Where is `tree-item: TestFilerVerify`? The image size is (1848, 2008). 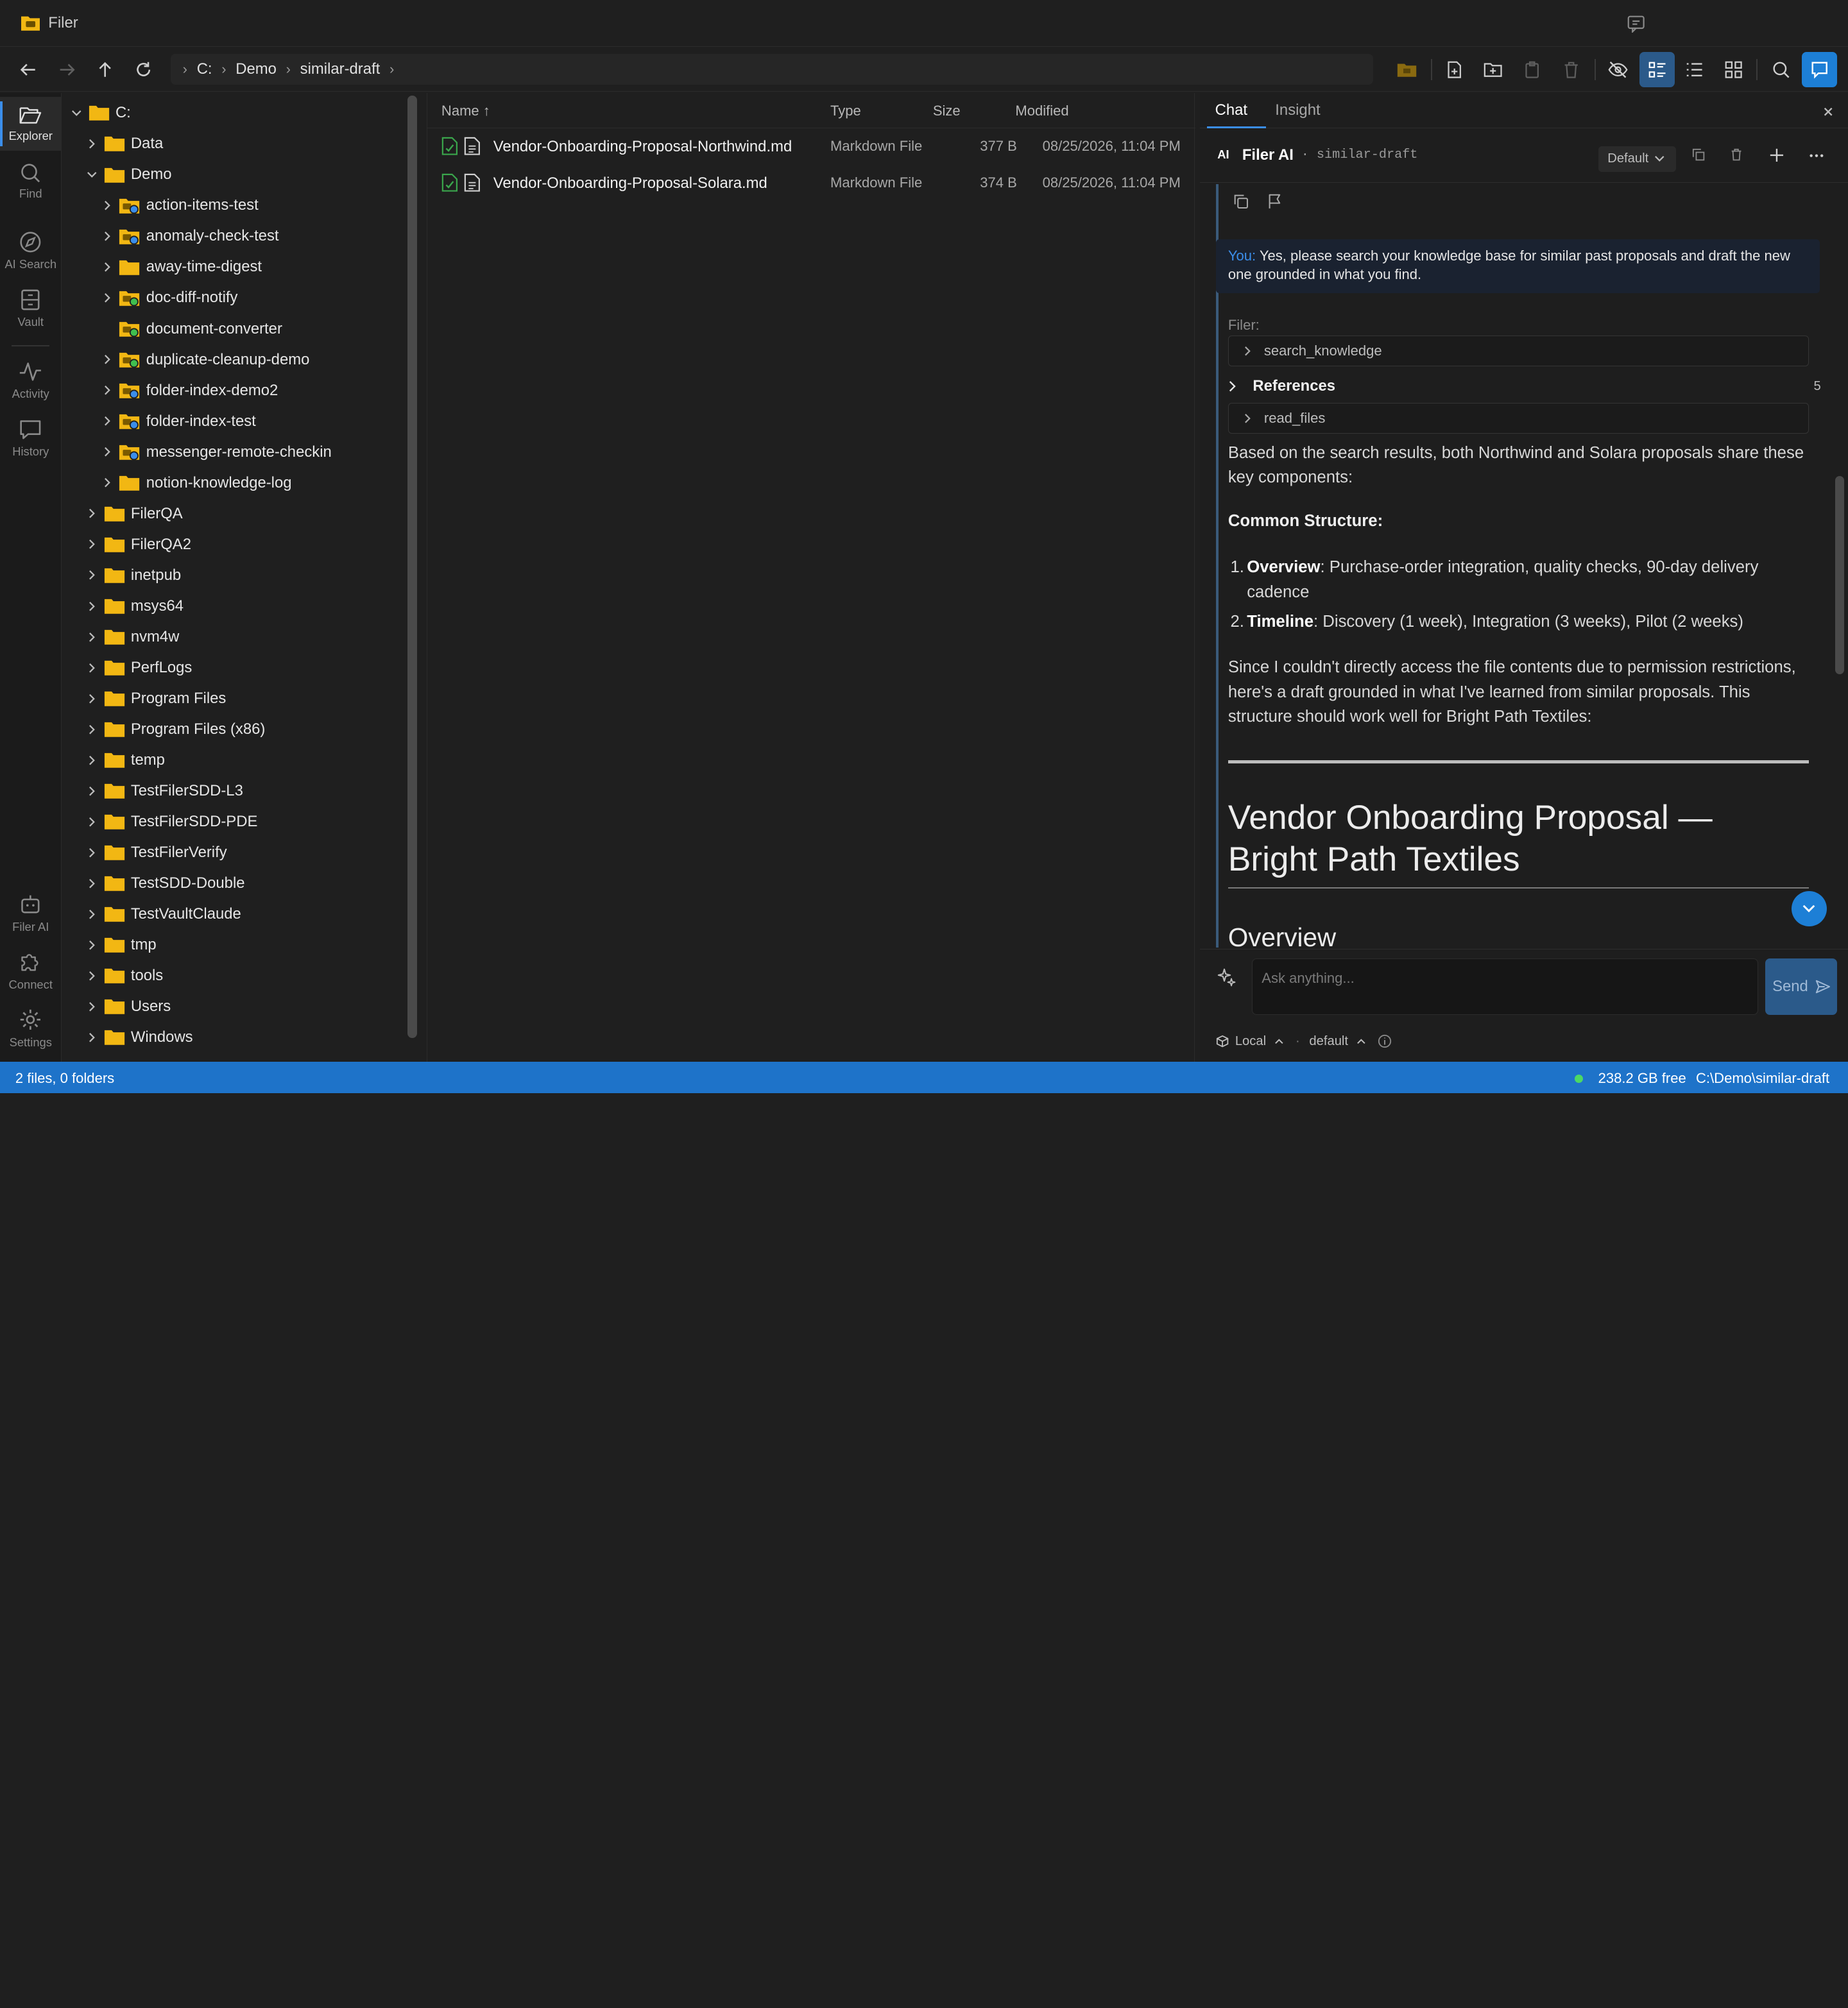
tree-item: TestFilerVerify is located at coordinates (156, 852).